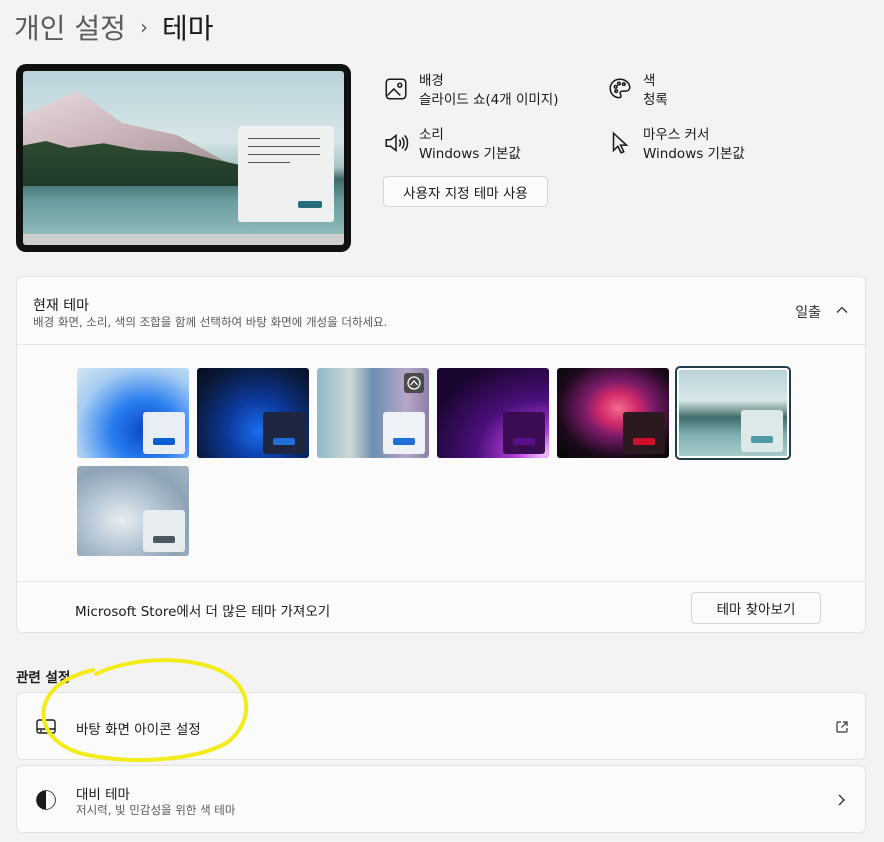  I want to click on preview-window, so click(286, 174).